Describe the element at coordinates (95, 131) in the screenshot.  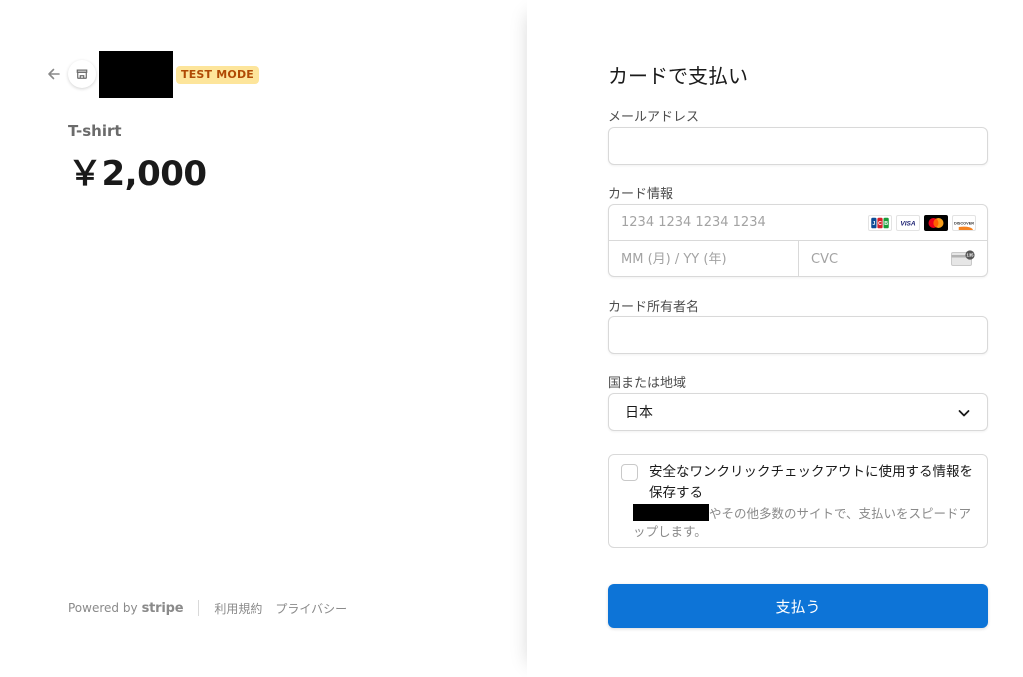
I see `product-name: T-shirt` at that location.